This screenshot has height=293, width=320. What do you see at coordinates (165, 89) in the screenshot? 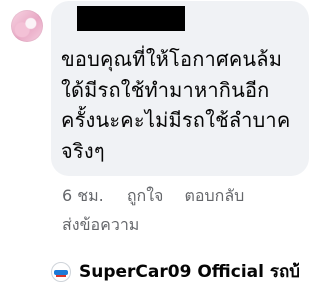
I see `comment-line: ใด้มีรถใช้ทำมาหากินอีก` at bounding box center [165, 89].